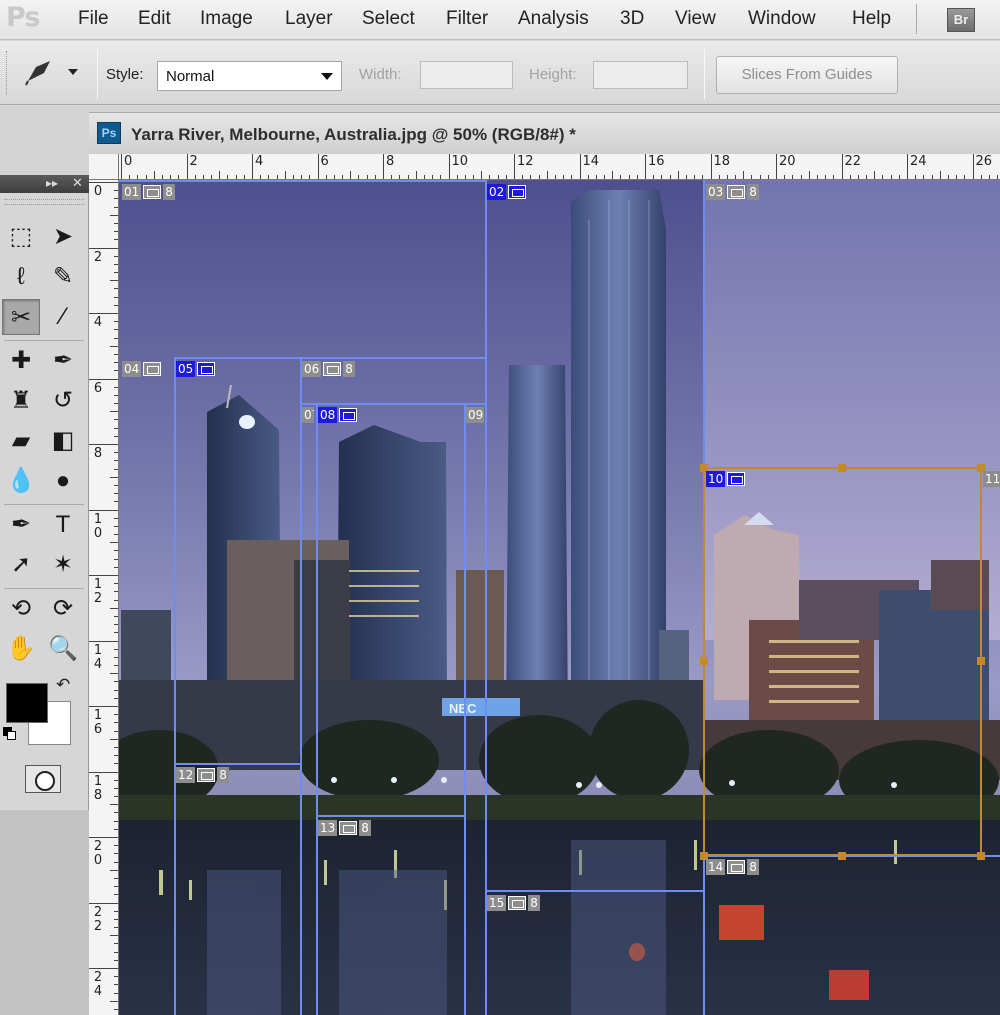 The width and height of the screenshot is (1000, 1015). I want to click on zoom-tool-icon: 🔍, so click(63, 649).